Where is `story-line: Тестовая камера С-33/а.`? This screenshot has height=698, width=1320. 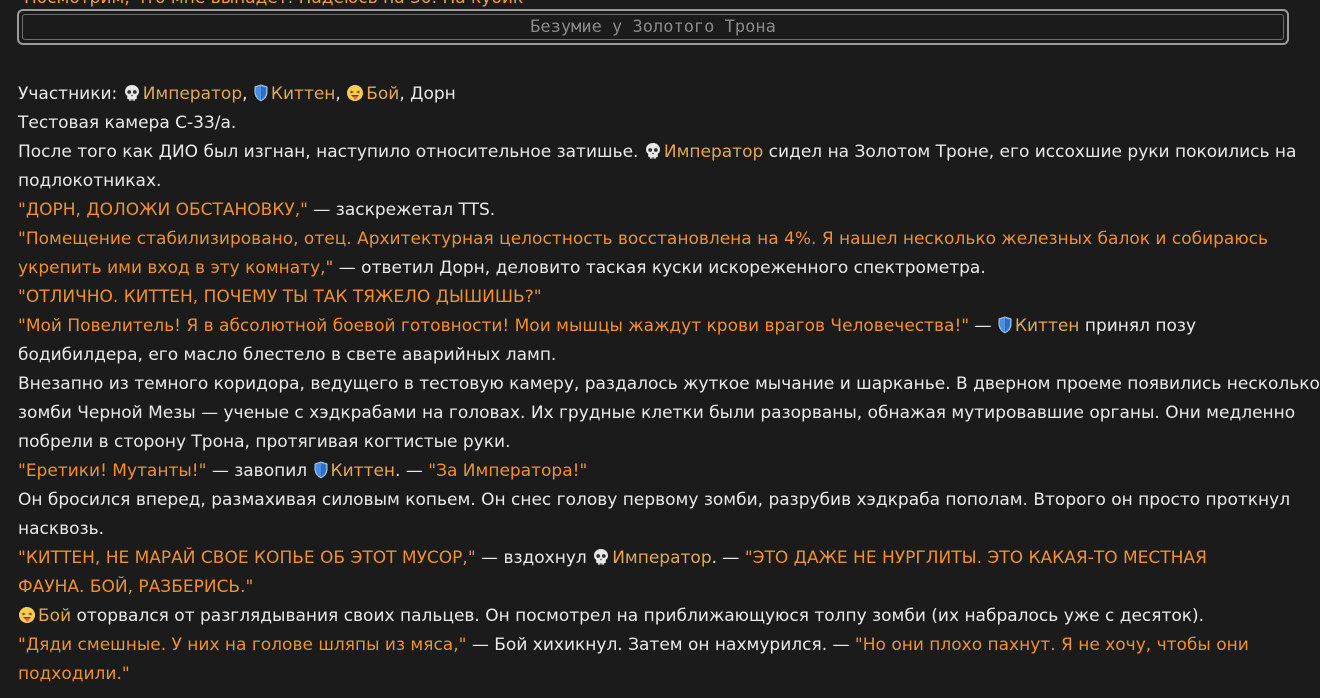 story-line: Тестовая камера С-33/а. is located at coordinates (659, 123).